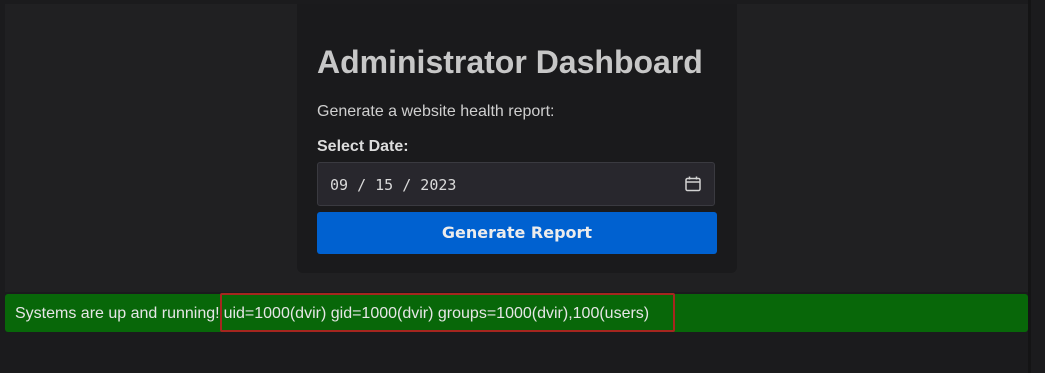 This screenshot has height=373, width=1045. What do you see at coordinates (363, 146) in the screenshot?
I see `date-field-label: Select Date:` at bounding box center [363, 146].